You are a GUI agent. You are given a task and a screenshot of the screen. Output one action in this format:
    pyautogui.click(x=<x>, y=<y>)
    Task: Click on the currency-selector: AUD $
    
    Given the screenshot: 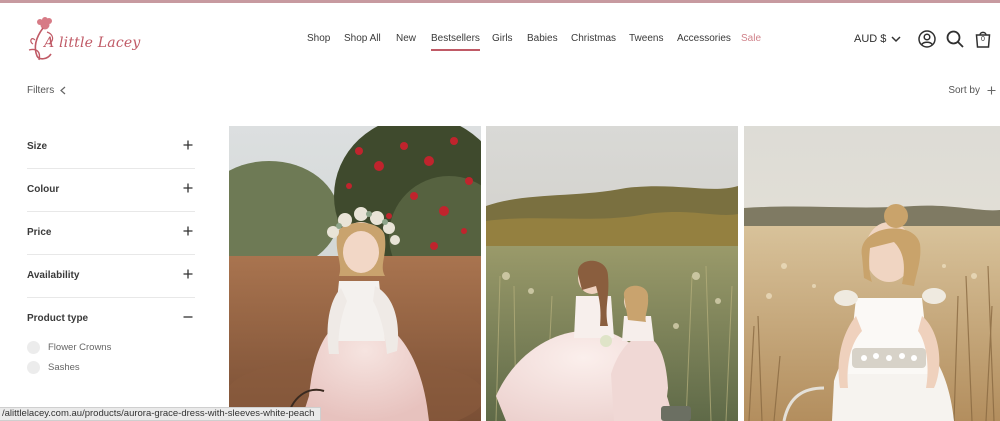 What is the action you would take?
    pyautogui.click(x=877, y=39)
    